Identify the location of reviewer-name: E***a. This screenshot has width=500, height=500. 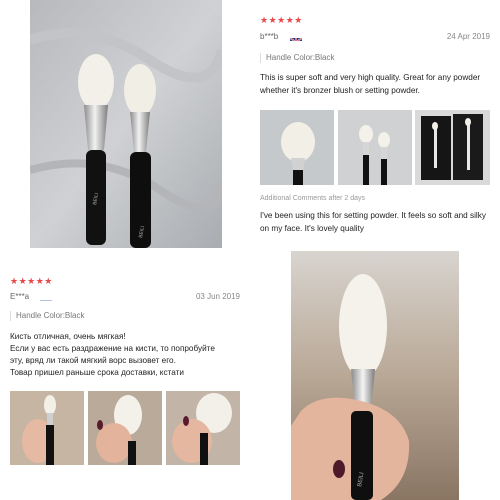
(20, 296).